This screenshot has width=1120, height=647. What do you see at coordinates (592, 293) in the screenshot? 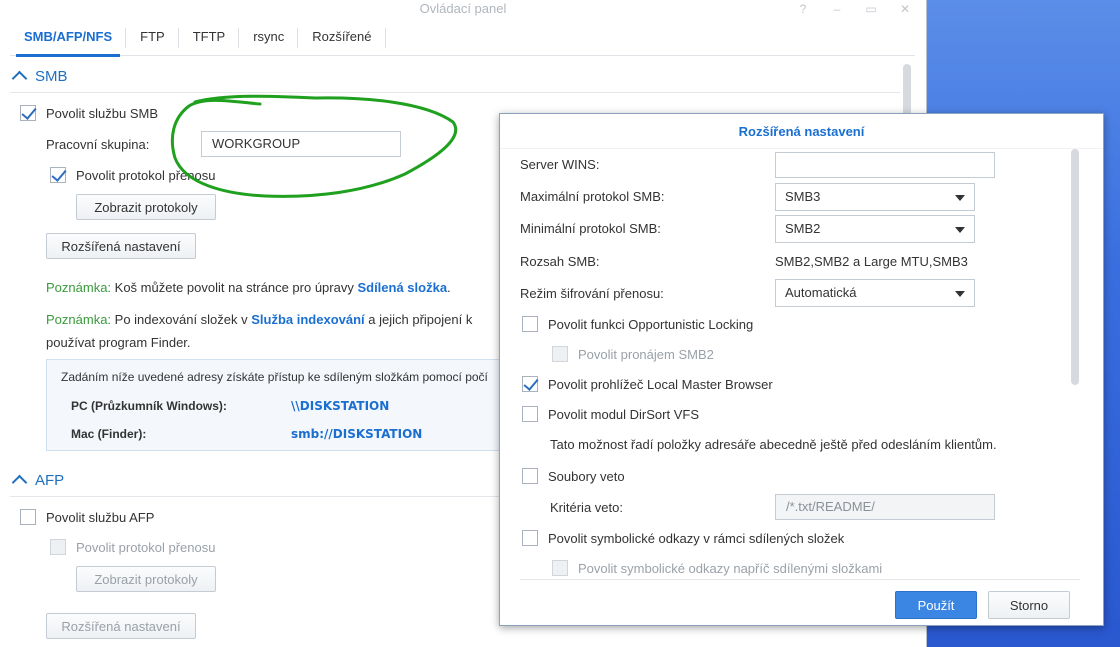
I see `encryption-label: Režim šifrování přenosu:` at bounding box center [592, 293].